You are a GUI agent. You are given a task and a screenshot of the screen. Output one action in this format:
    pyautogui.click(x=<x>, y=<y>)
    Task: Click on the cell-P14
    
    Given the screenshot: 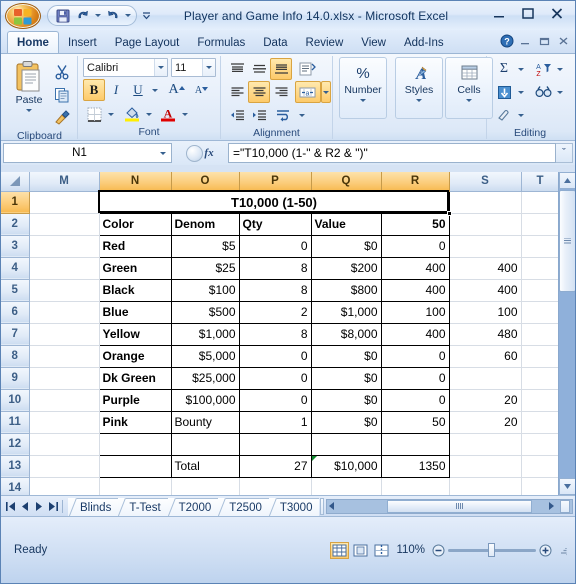 What is the action you would take?
    pyautogui.click(x=275, y=486)
    